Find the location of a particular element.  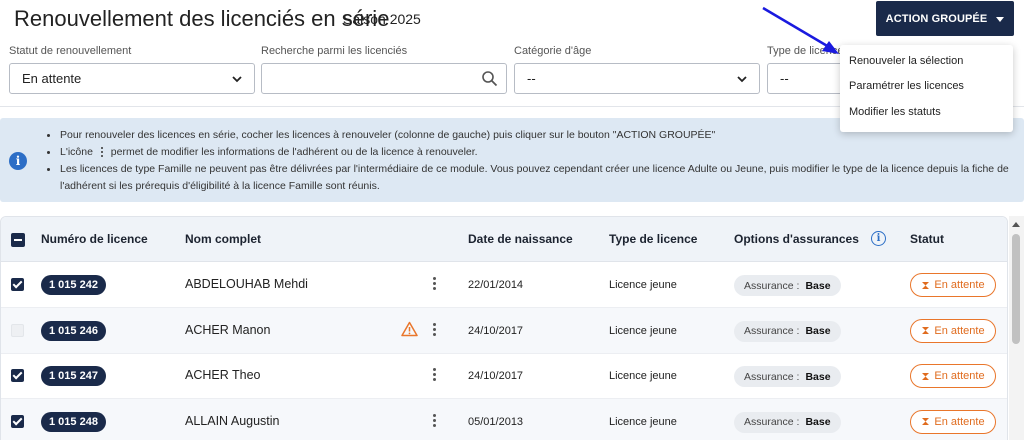

menu-item-renouveler: Renouveler la sélection is located at coordinates (926, 61).